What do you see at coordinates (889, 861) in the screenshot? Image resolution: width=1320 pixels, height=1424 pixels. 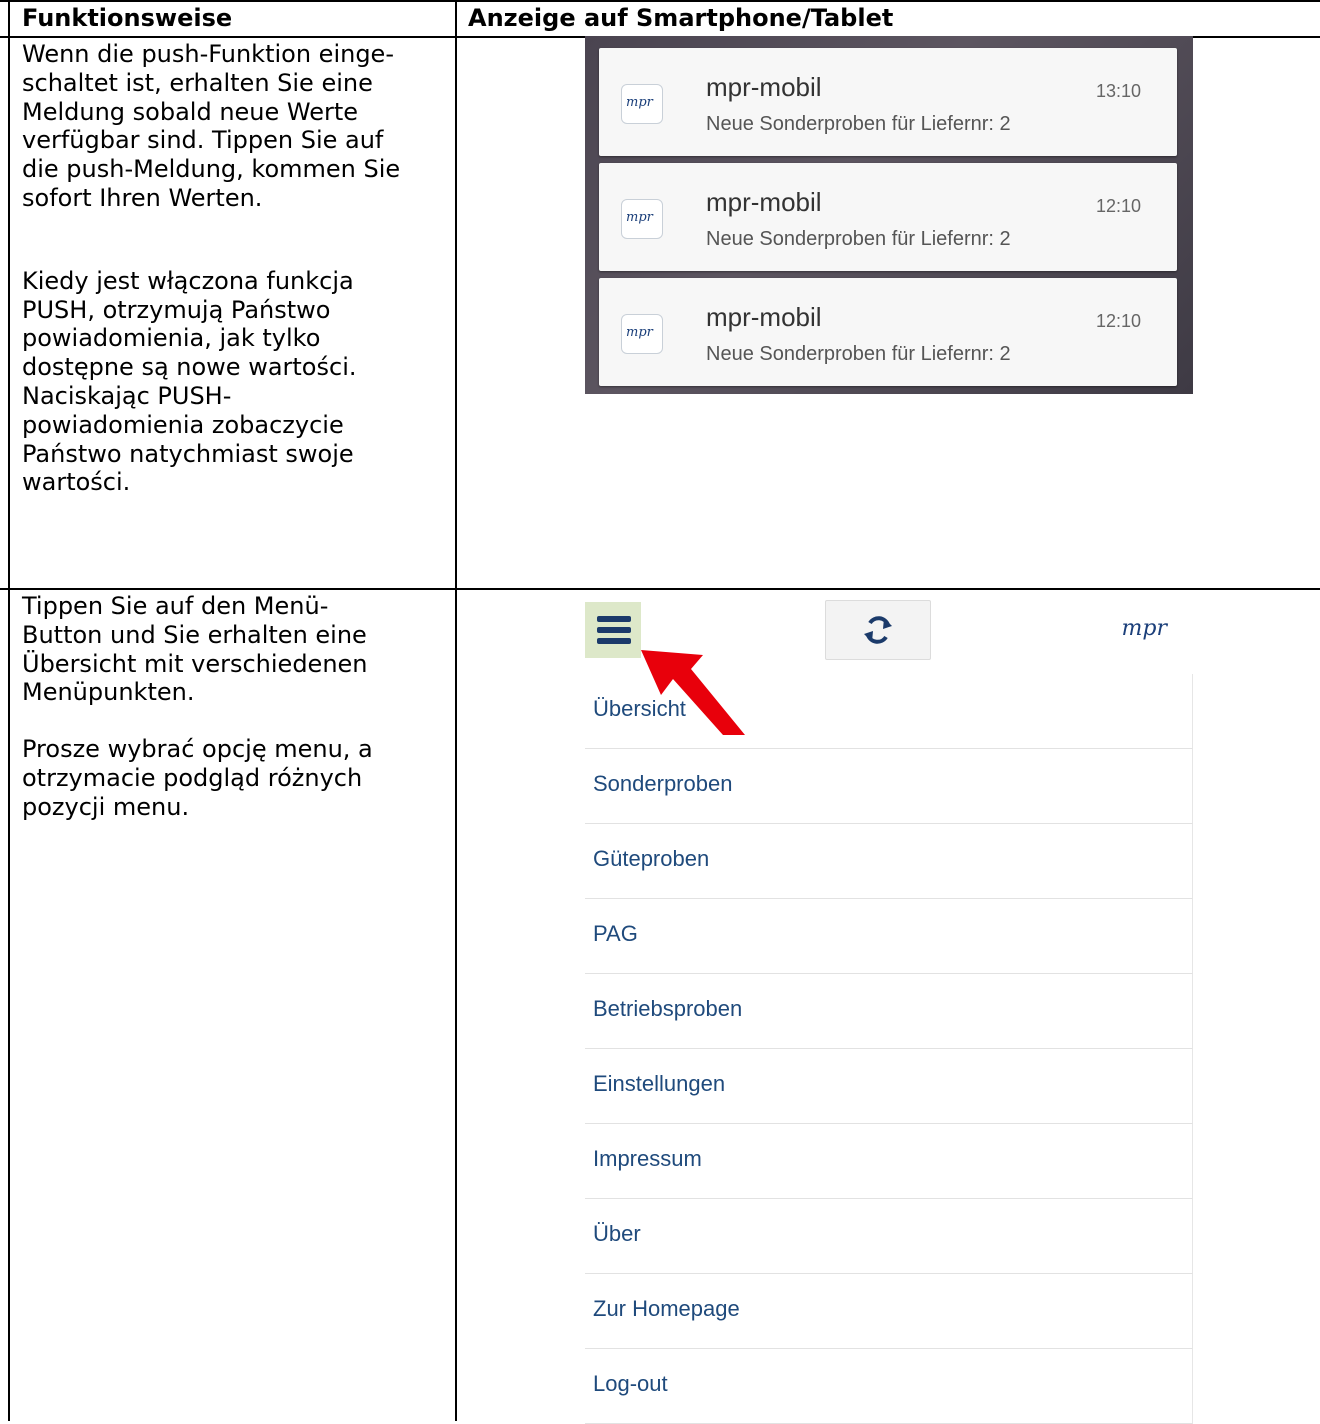 I see `menu-item-gueteproben: Güteproben` at bounding box center [889, 861].